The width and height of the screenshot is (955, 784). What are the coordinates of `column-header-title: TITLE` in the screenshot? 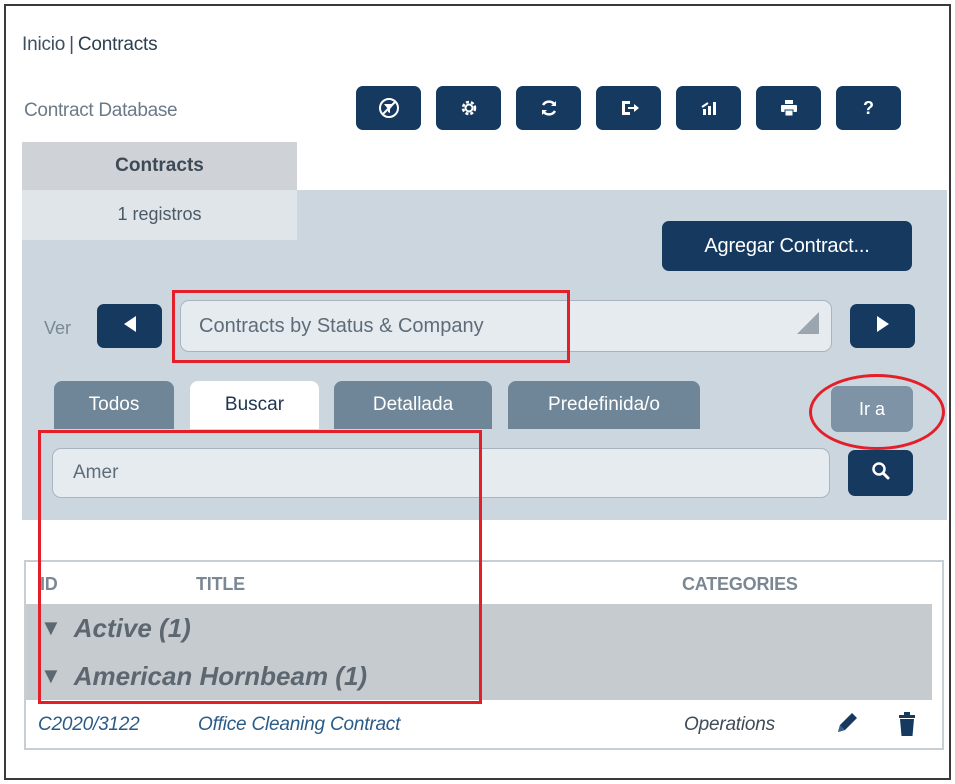 It's located at (220, 584).